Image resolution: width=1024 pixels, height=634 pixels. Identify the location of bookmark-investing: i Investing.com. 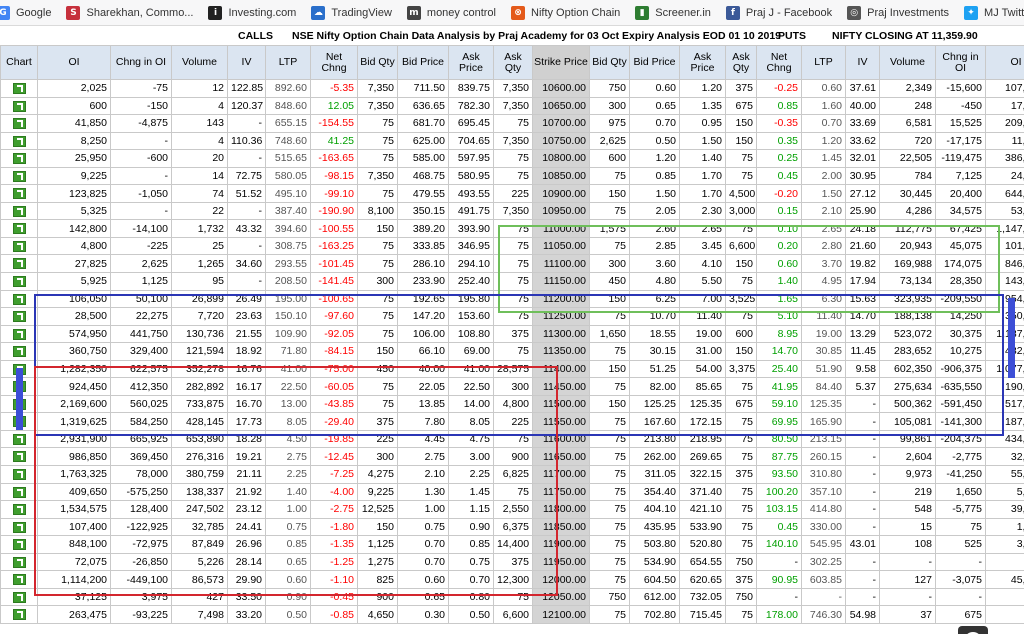
(252, 12).